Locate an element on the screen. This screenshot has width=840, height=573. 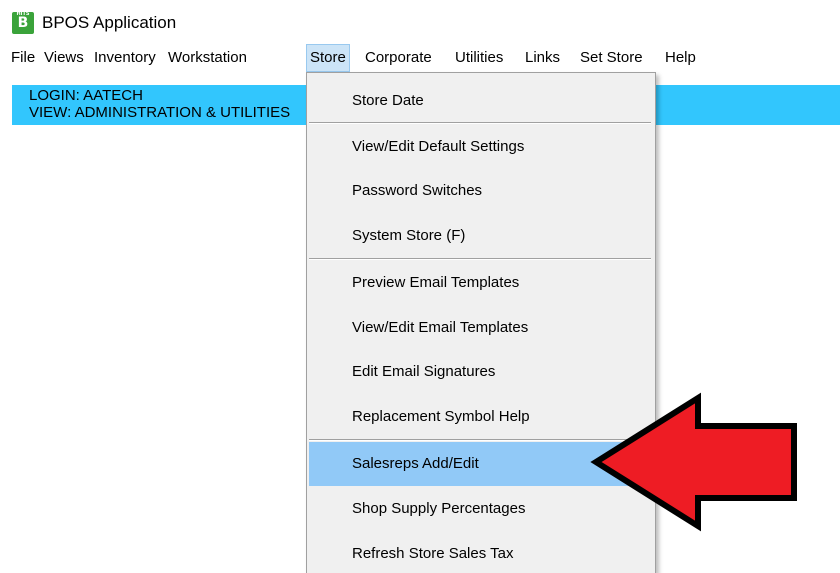
menu-item-store-date: Store Date is located at coordinates (480, 101).